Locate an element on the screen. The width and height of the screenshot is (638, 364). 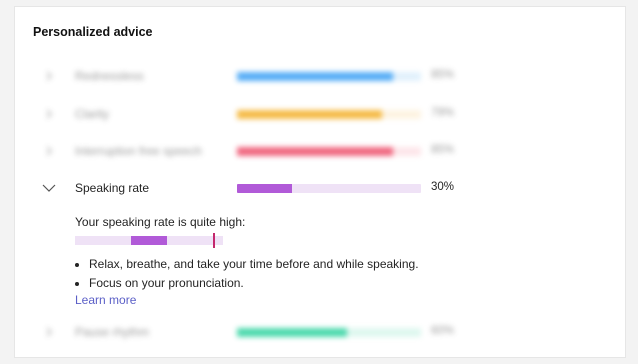
metric-label: Clarity is located at coordinates (92, 114).